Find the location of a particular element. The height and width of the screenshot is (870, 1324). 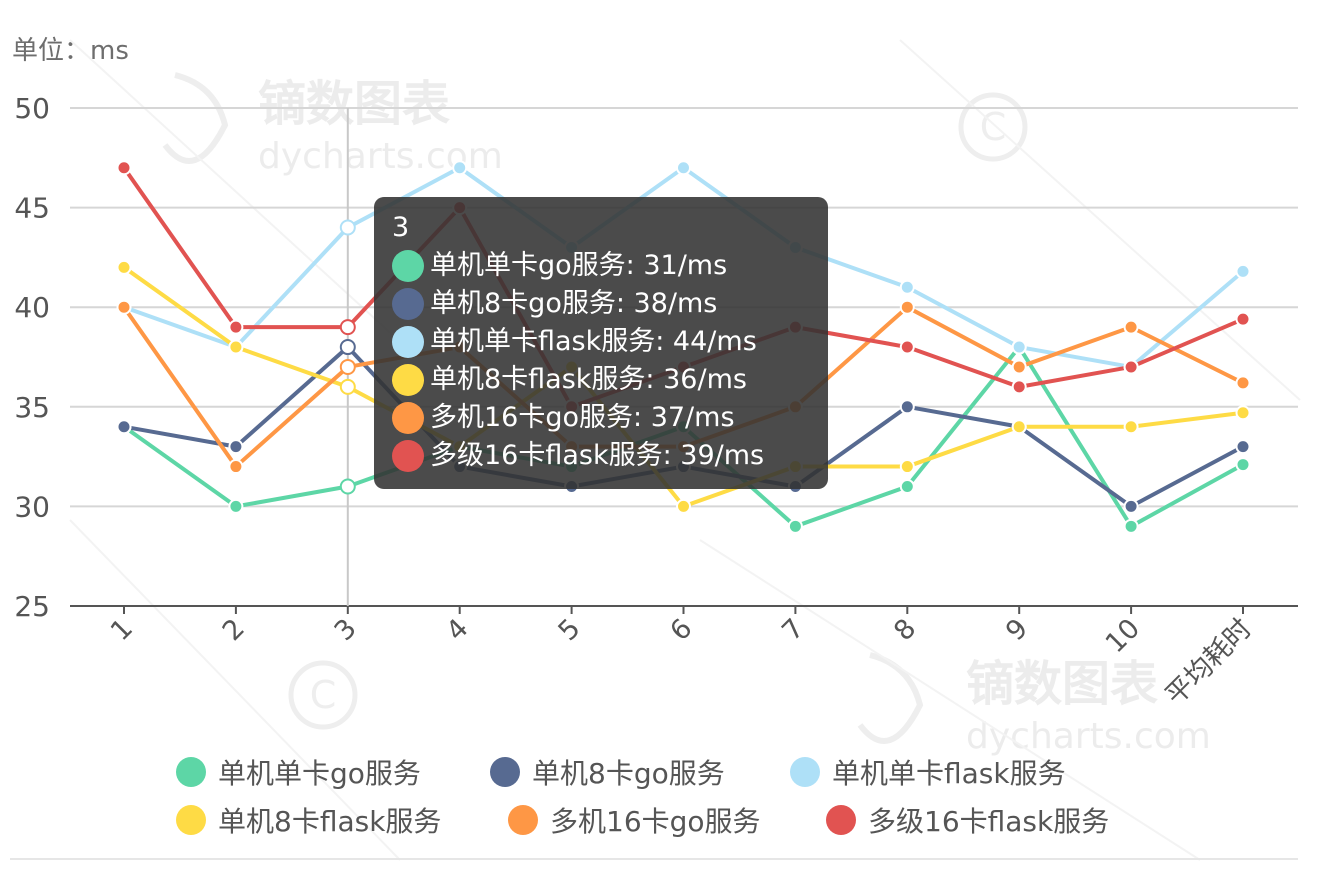

tooltip-row-text: 单机8卡go服务: 38/ms is located at coordinates (574, 303).